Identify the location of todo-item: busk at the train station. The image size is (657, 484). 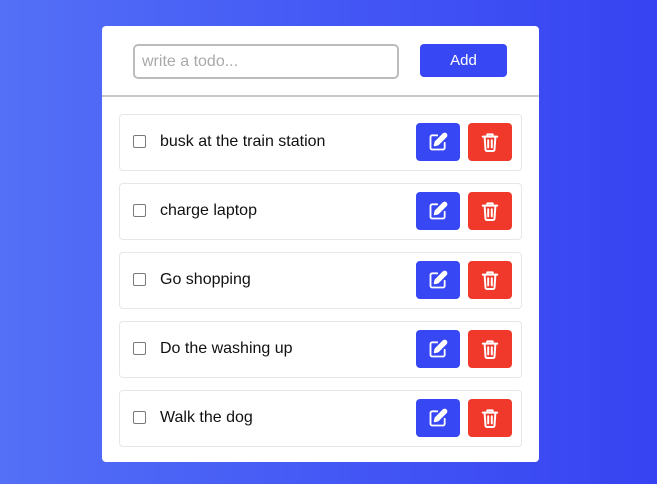
(320, 142).